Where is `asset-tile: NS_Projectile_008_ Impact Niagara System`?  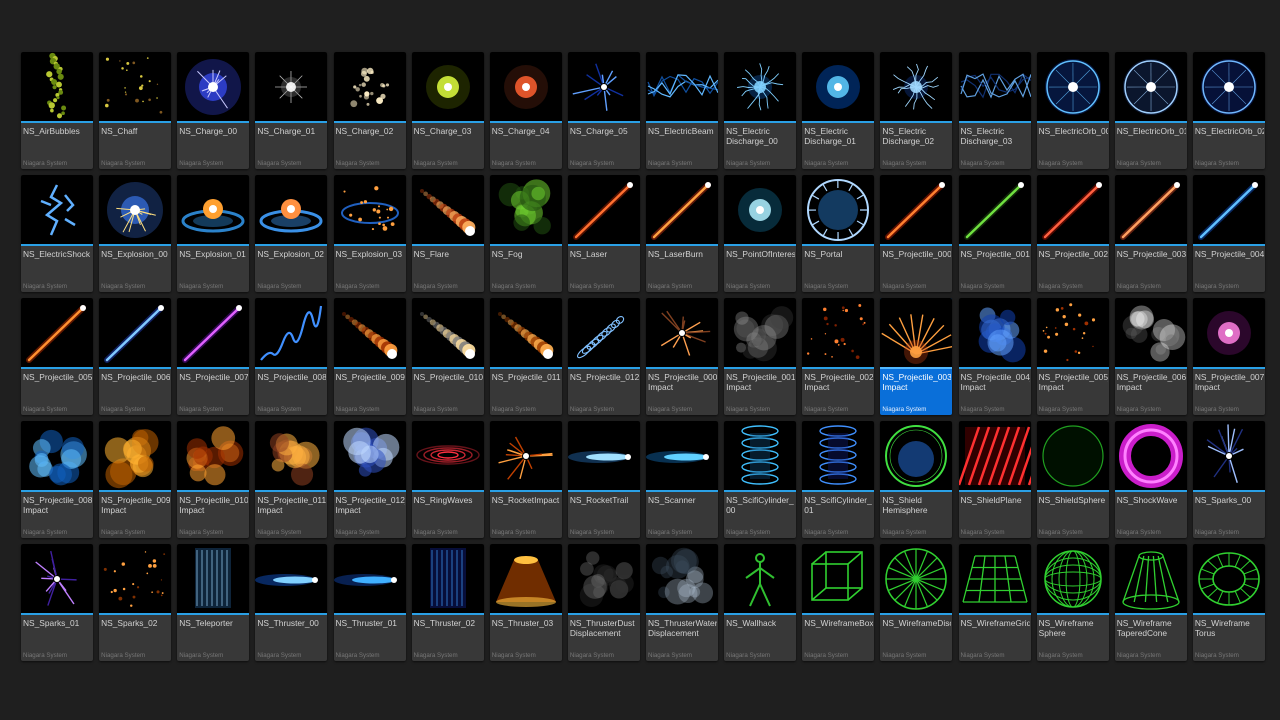
asset-tile: NS_Projectile_008_ Impact Niagara System is located at coordinates (57, 479).